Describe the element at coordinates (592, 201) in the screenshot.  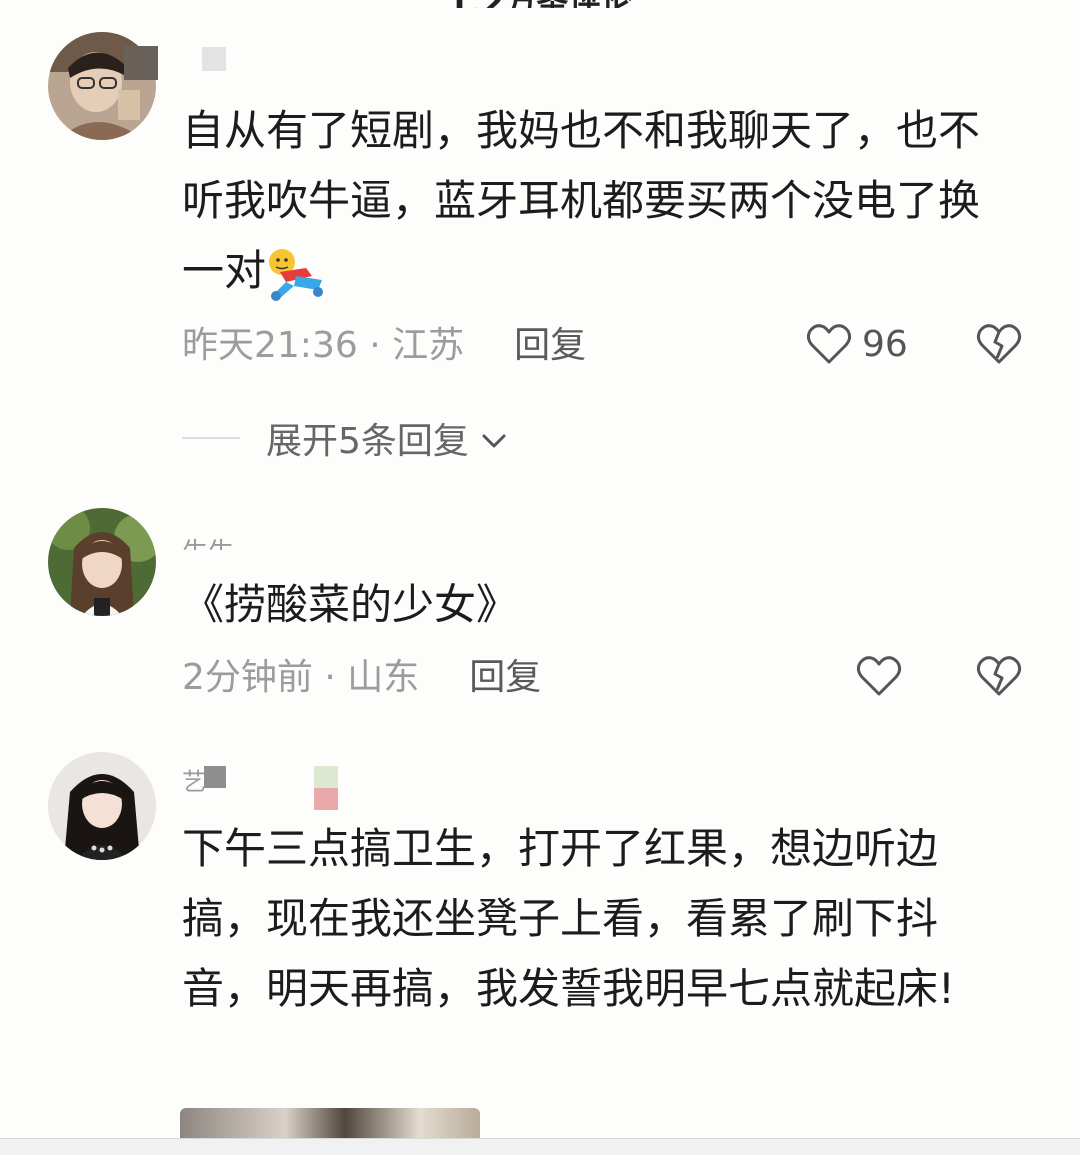
I see `comment-text: 自从有了短剧，我妈也不和我聊天了，也不听我吹牛逼，蓝牙耳机都要买两个没电了换一对` at that location.